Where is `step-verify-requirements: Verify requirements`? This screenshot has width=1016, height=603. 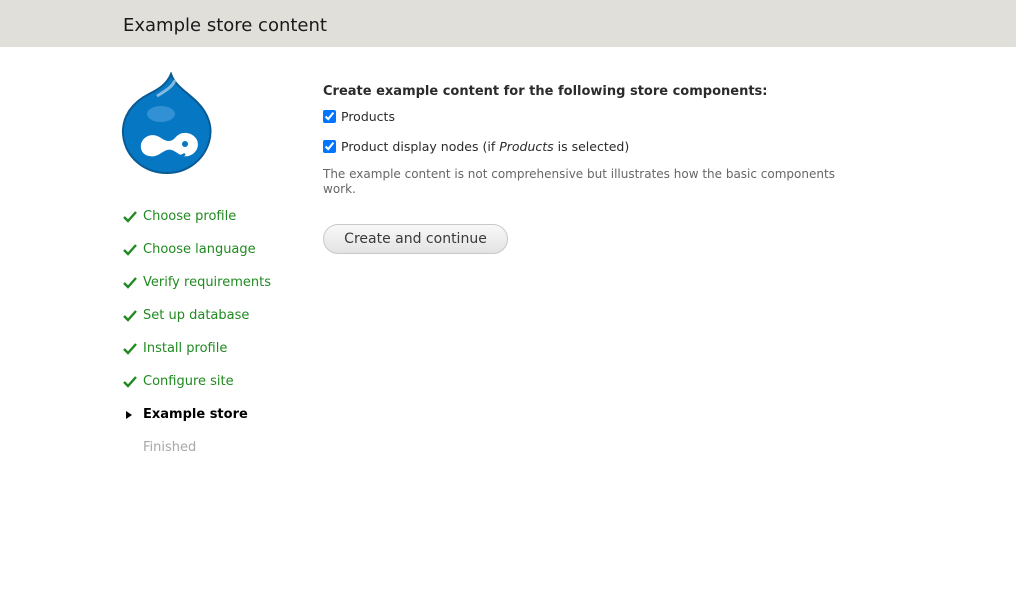 step-verify-requirements: Verify requirements is located at coordinates (197, 289).